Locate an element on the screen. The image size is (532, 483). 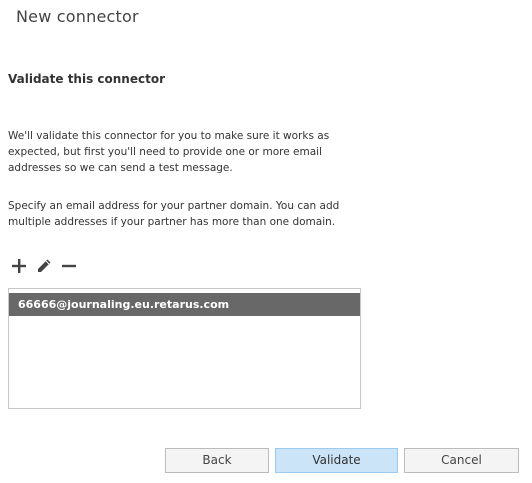
remove-icon is located at coordinates (69, 266).